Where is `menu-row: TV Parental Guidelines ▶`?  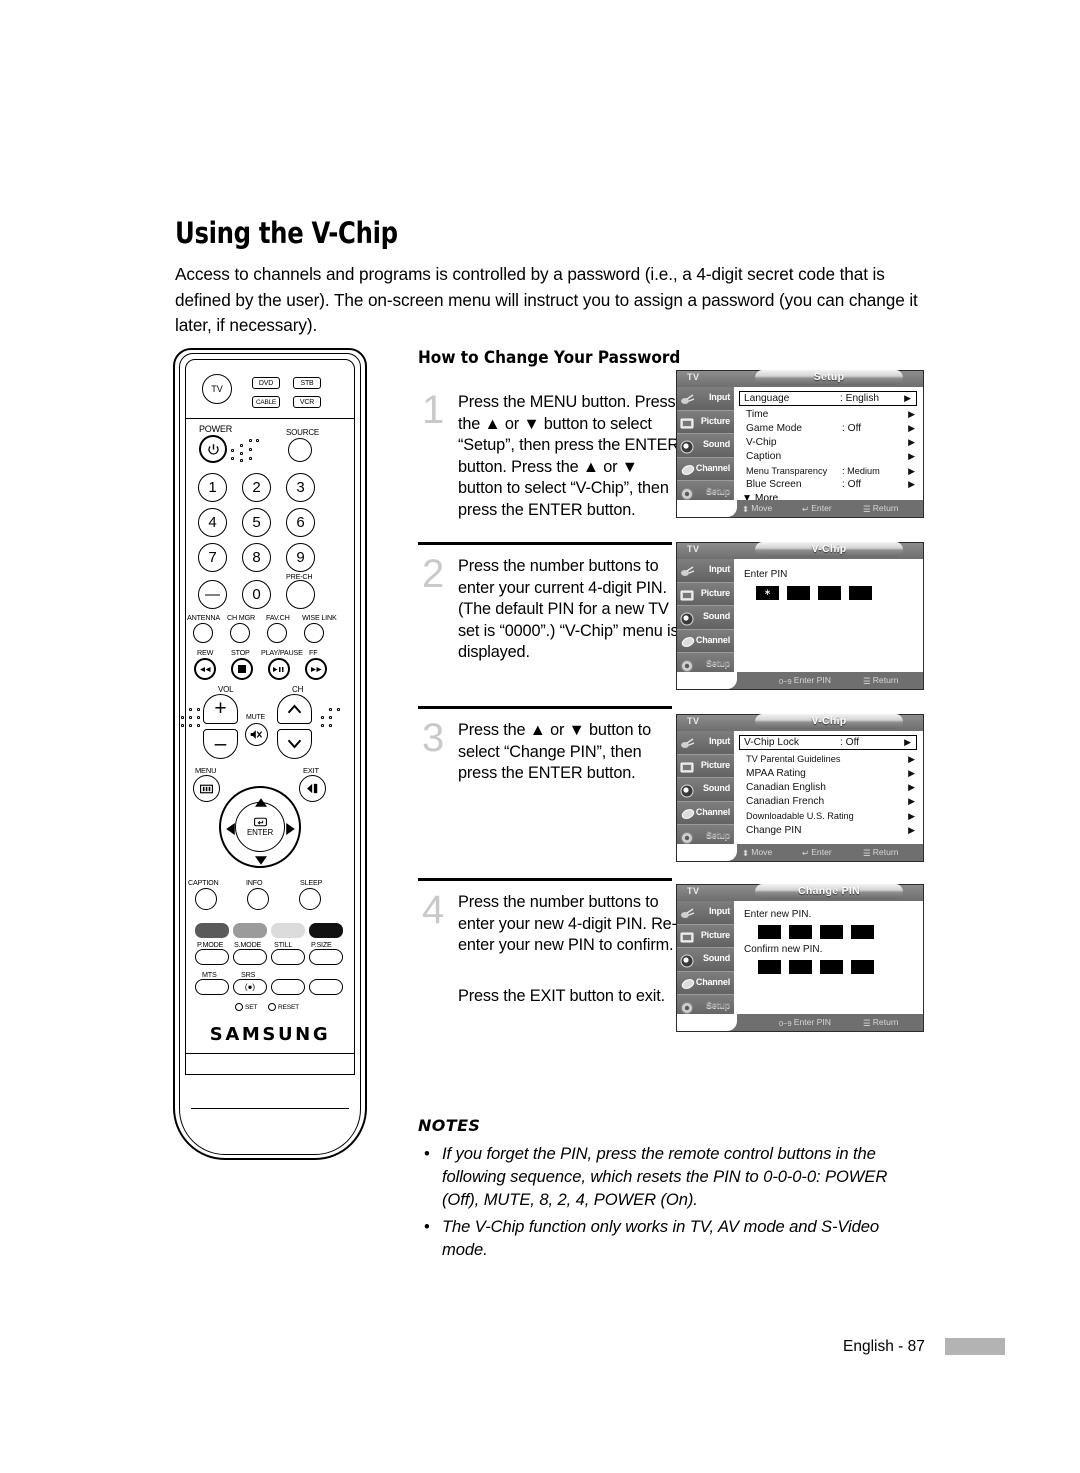
menu-row: TV Parental Guidelines ▶ is located at coordinates (831, 760).